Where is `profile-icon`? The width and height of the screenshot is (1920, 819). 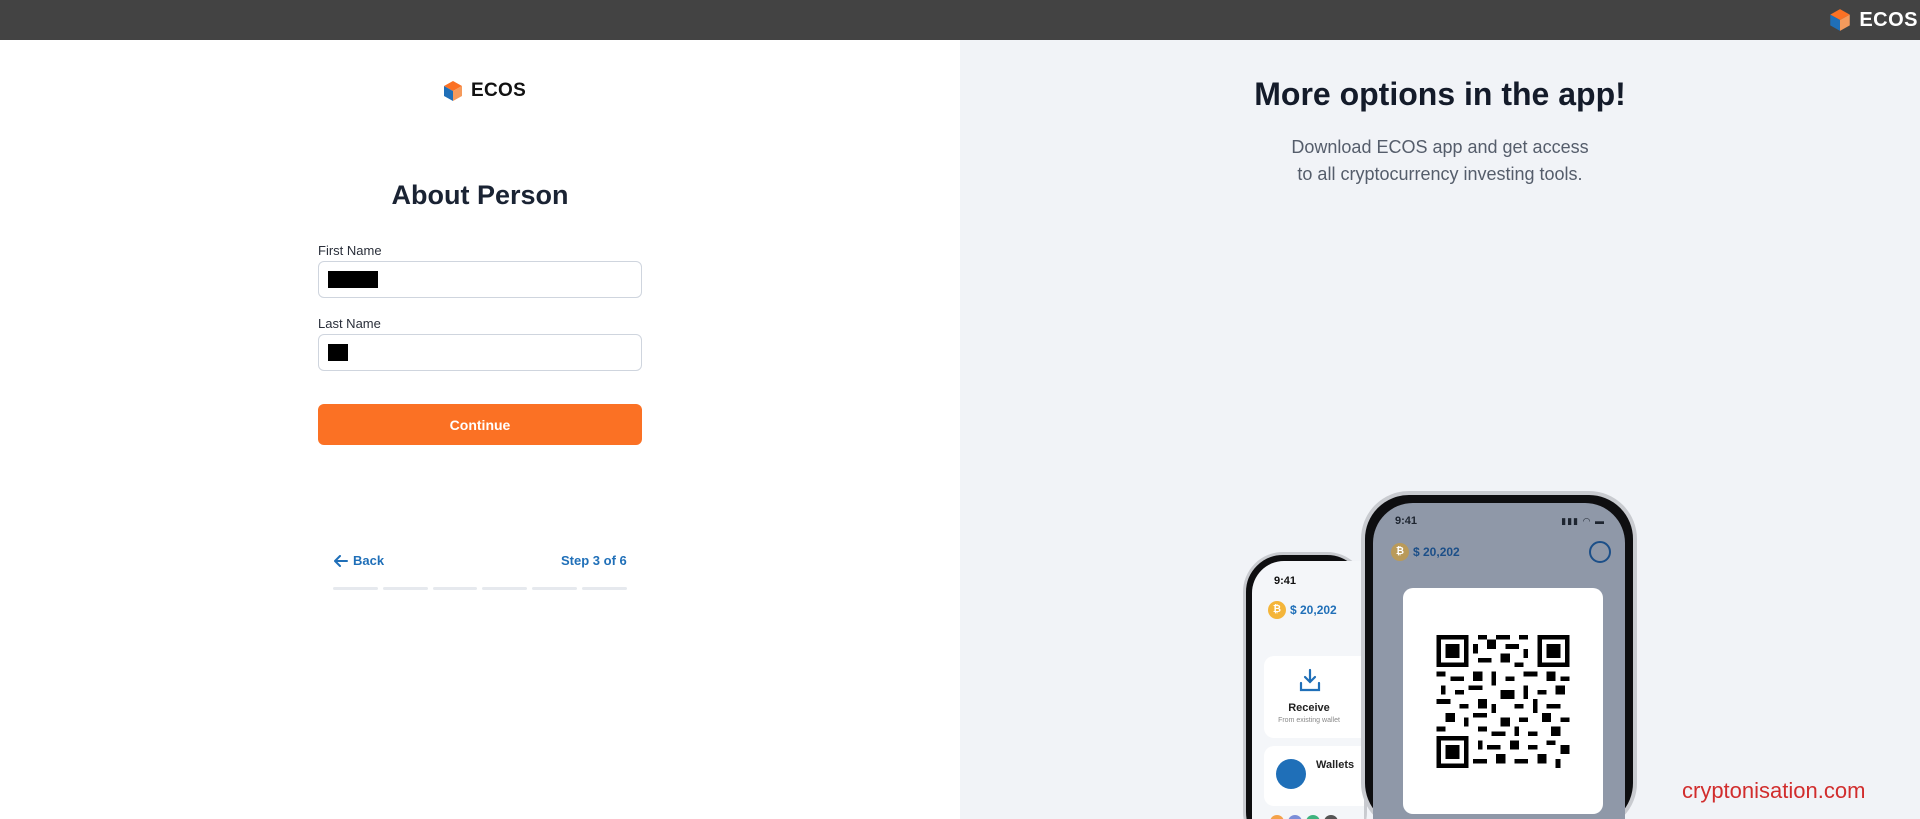 profile-icon is located at coordinates (1600, 552).